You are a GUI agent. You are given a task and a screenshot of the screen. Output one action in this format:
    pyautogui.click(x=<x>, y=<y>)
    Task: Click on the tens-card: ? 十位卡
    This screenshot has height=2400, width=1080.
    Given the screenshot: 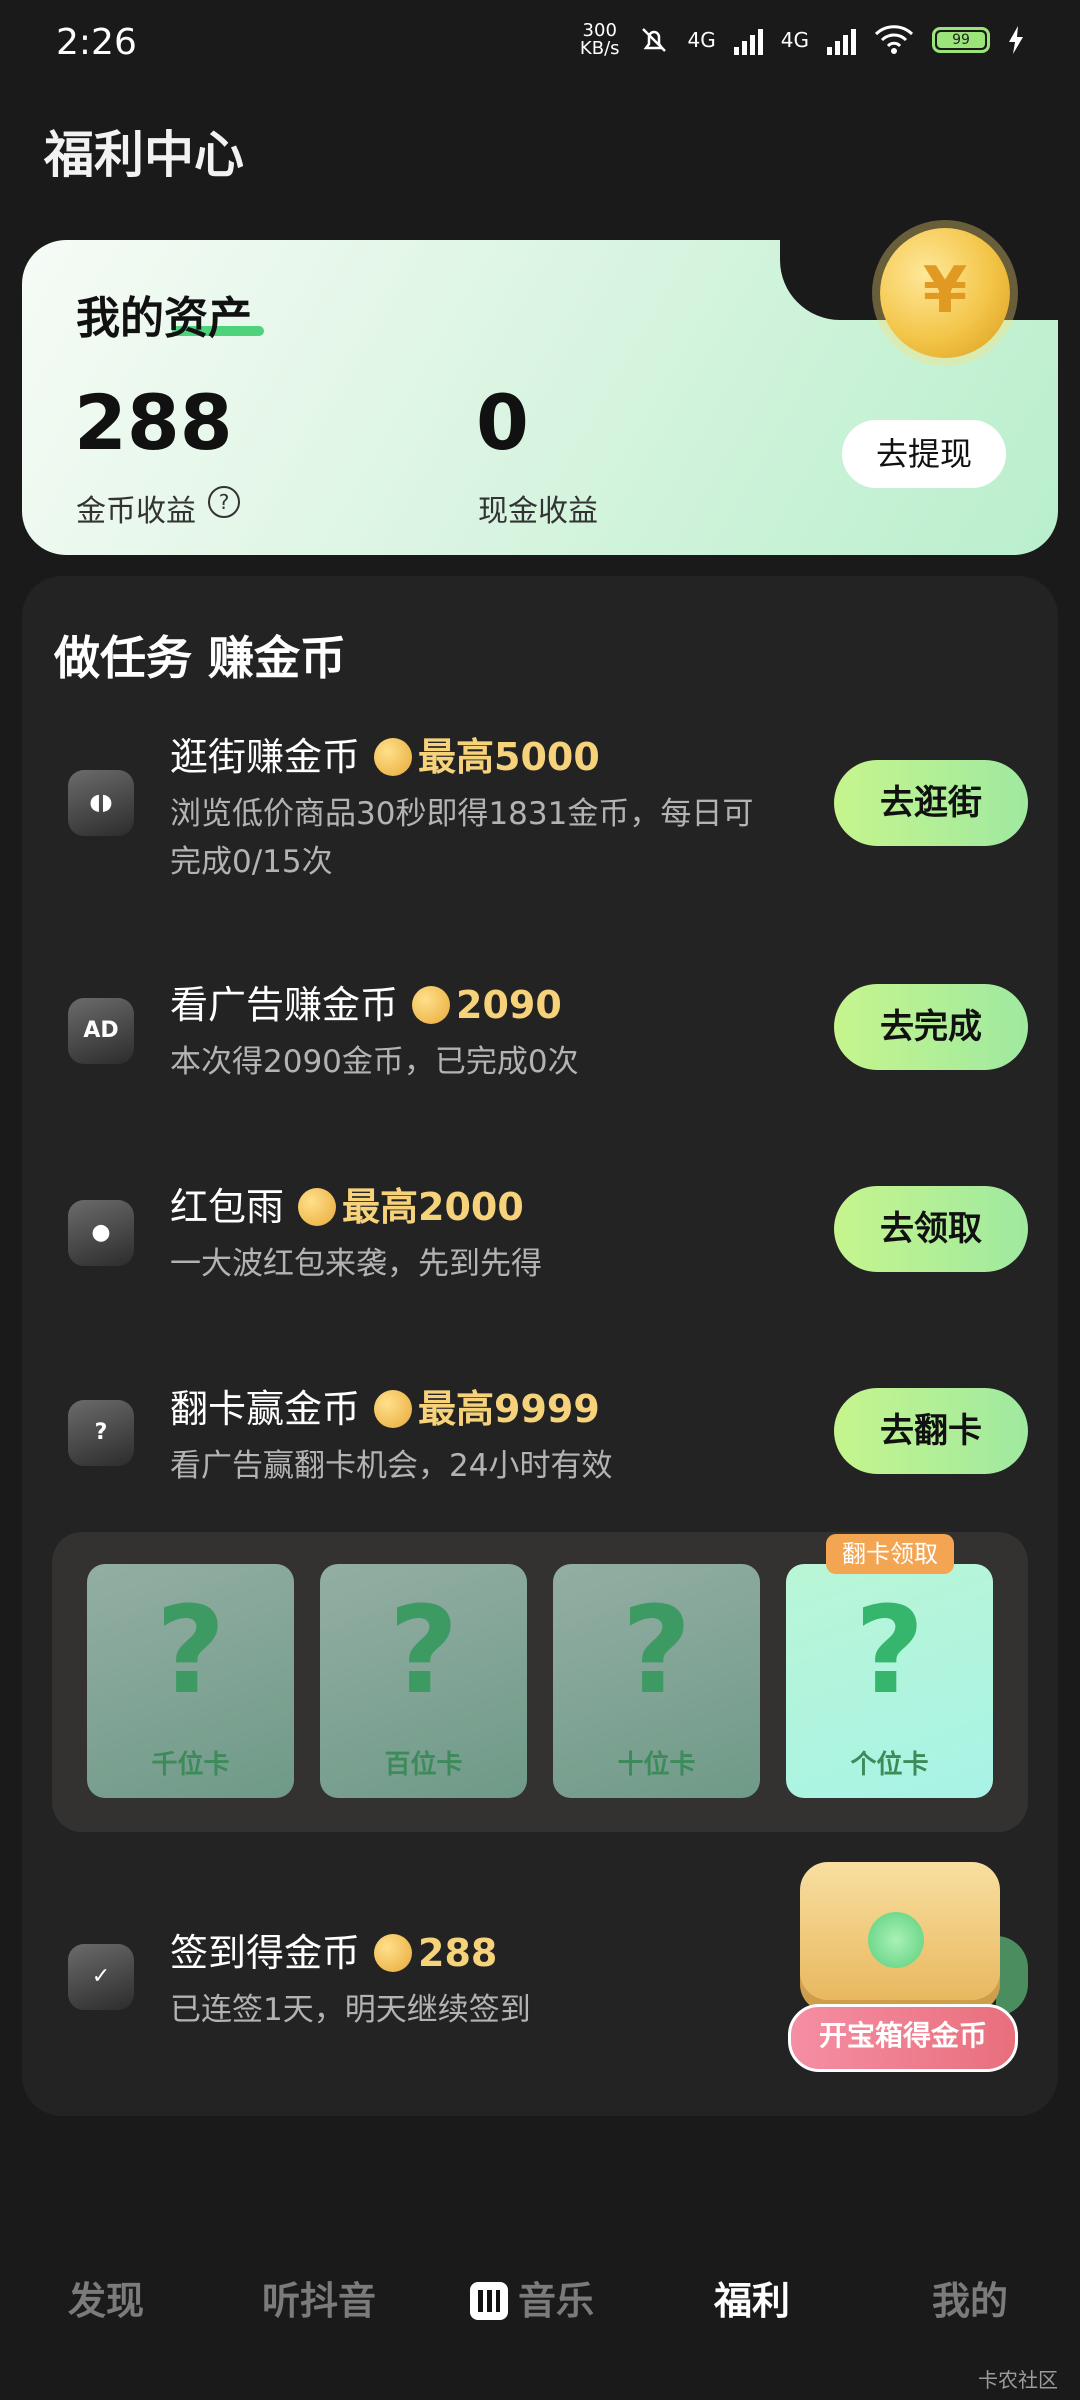 What is the action you would take?
    pyautogui.click(x=656, y=1681)
    